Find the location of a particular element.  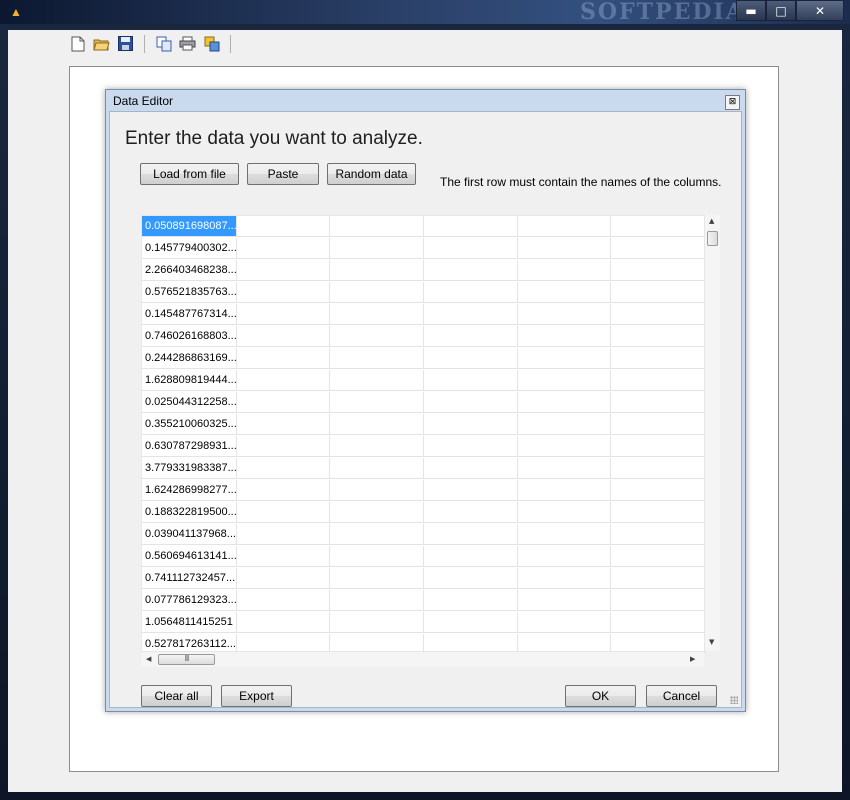

grid-cell: 1.0564811415251 is located at coordinates (189, 622).